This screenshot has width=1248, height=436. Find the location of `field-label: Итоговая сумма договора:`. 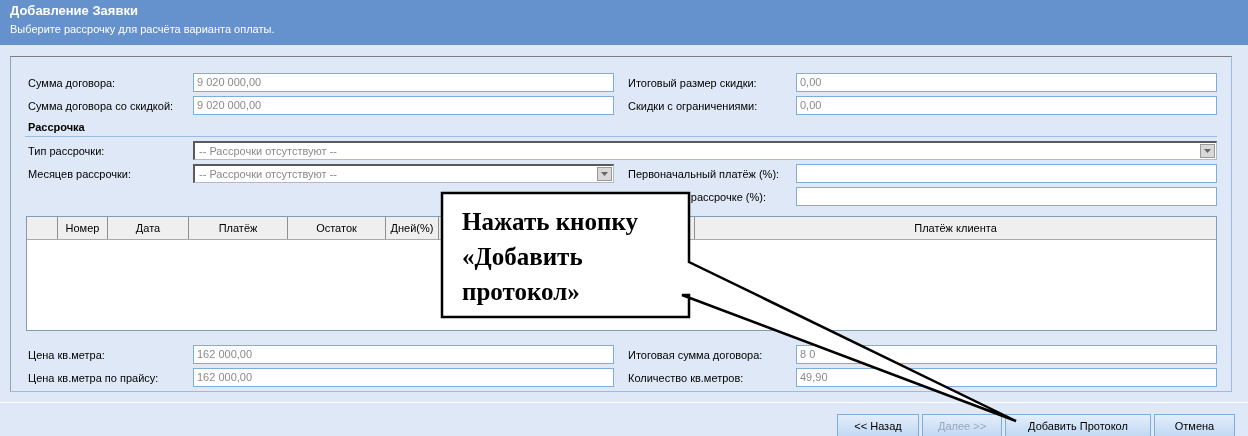

field-label: Итоговая сумма договора: is located at coordinates (696, 354).